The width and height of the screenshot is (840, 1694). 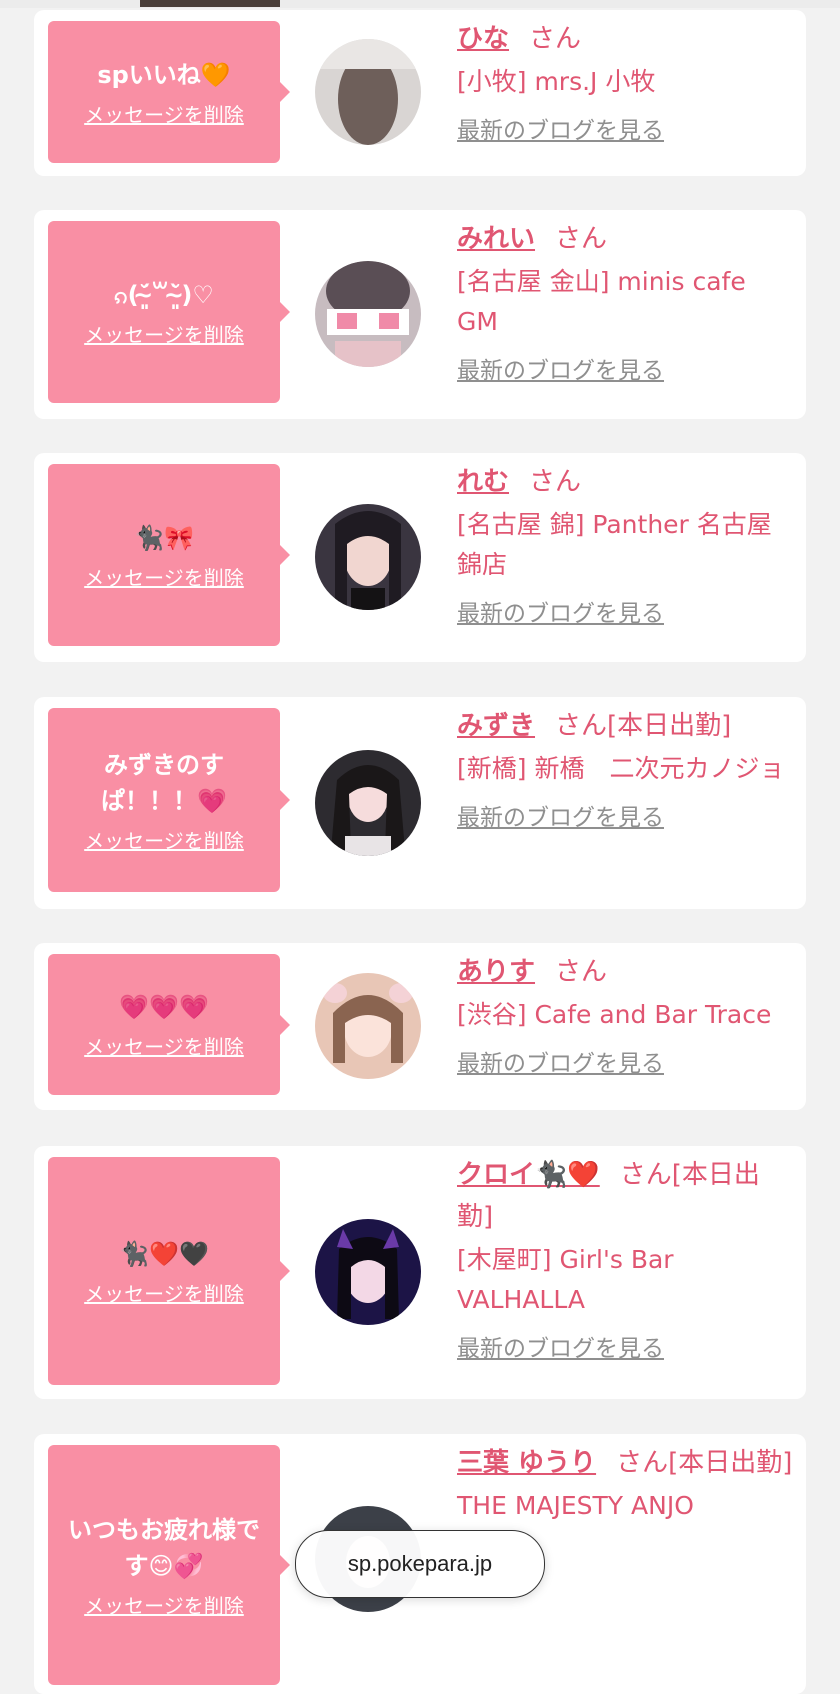 I want to click on profile-info: れむ さん [名古屋 錦] Panther 名古屋錦店 最新のブログを見る, so click(x=625, y=546).